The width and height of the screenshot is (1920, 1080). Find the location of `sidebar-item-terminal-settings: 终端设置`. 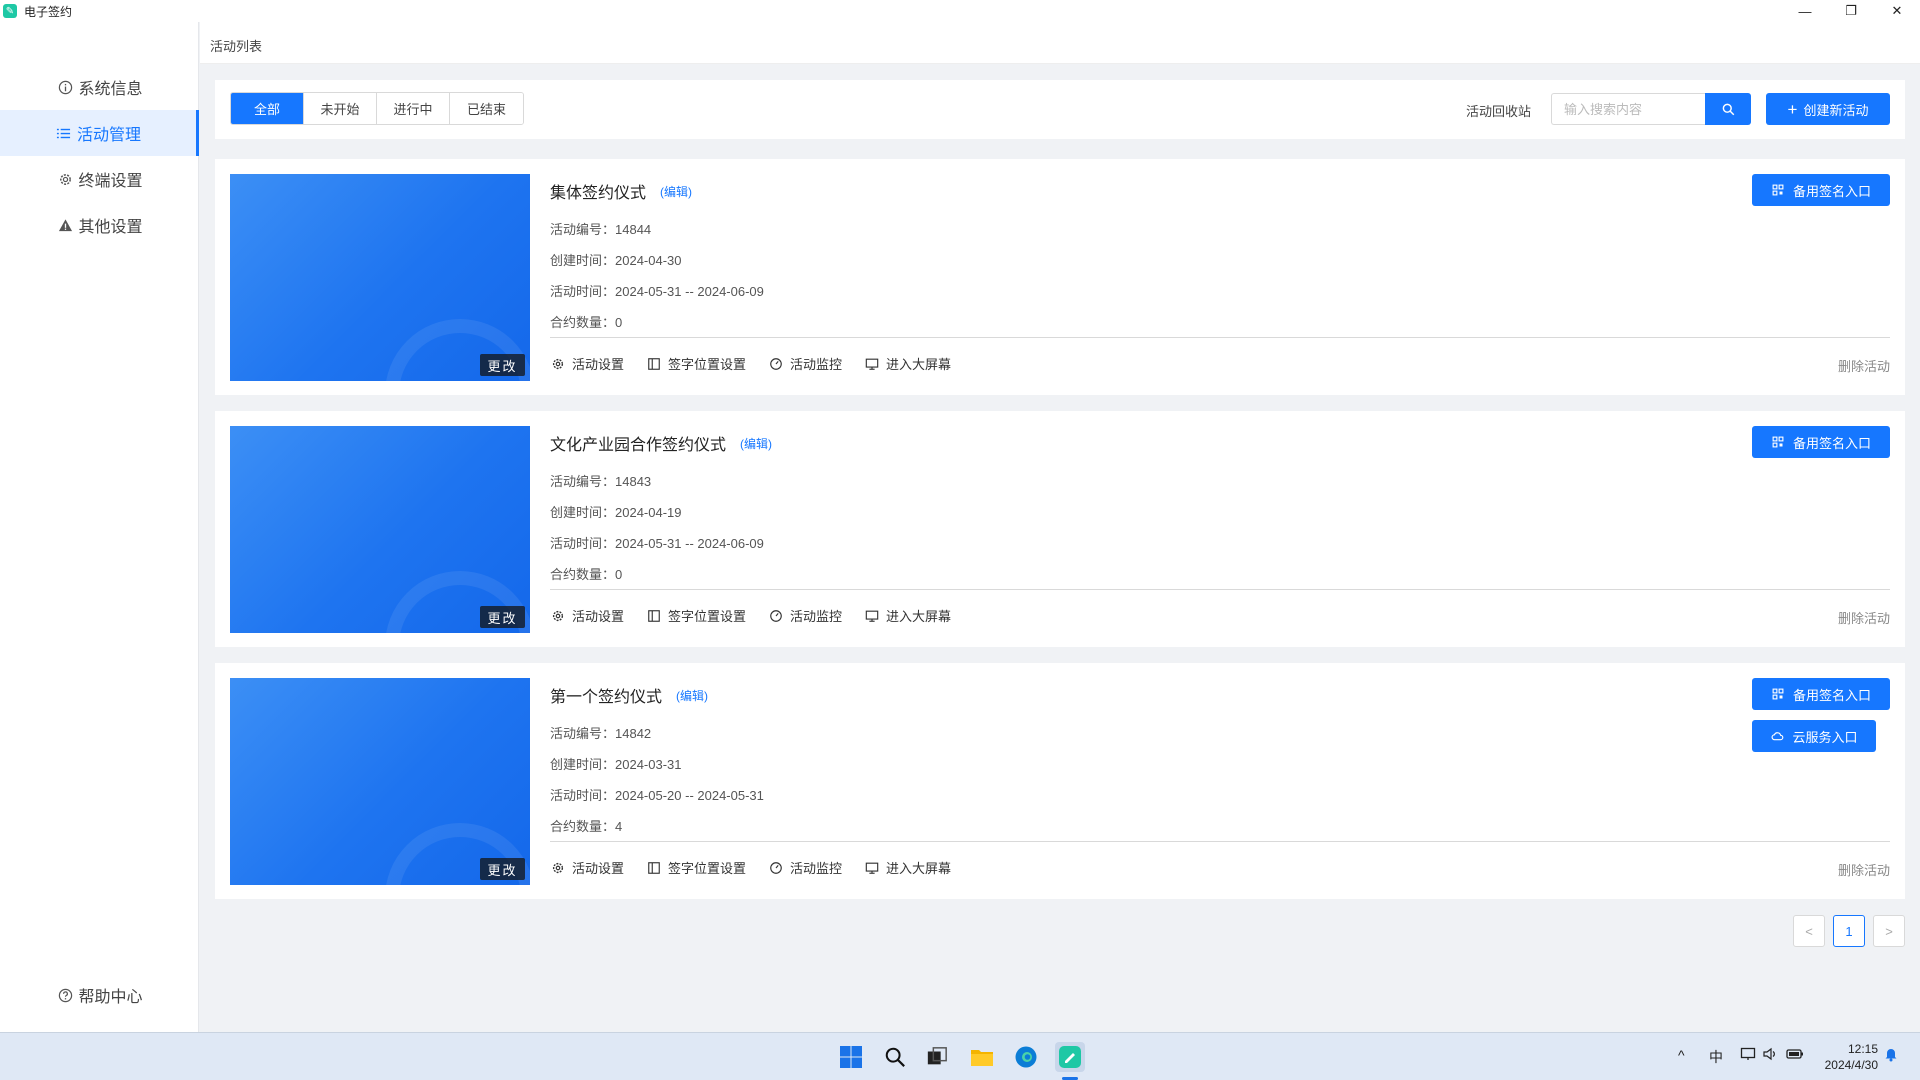

sidebar-item-terminal-settings: 终端设置 is located at coordinates (99, 179).